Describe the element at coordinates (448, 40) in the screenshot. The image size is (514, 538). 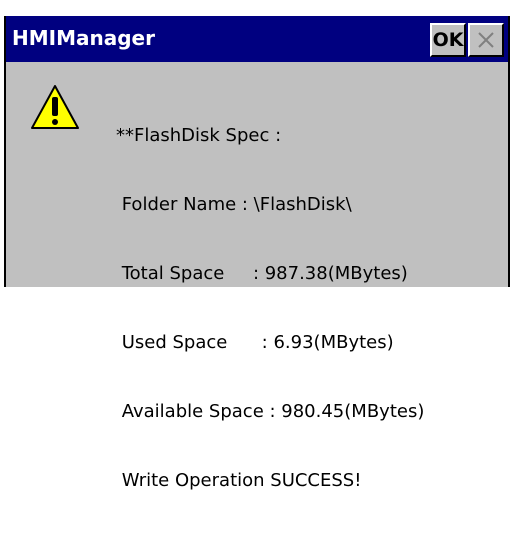
I see `ok-button: OK` at that location.